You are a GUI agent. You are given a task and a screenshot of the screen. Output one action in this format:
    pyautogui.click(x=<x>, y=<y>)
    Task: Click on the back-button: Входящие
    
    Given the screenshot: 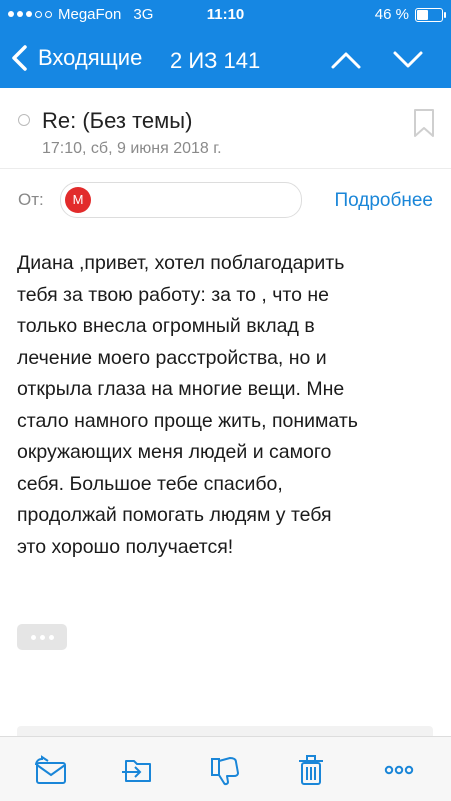 What is the action you would take?
    pyautogui.click(x=76, y=58)
    